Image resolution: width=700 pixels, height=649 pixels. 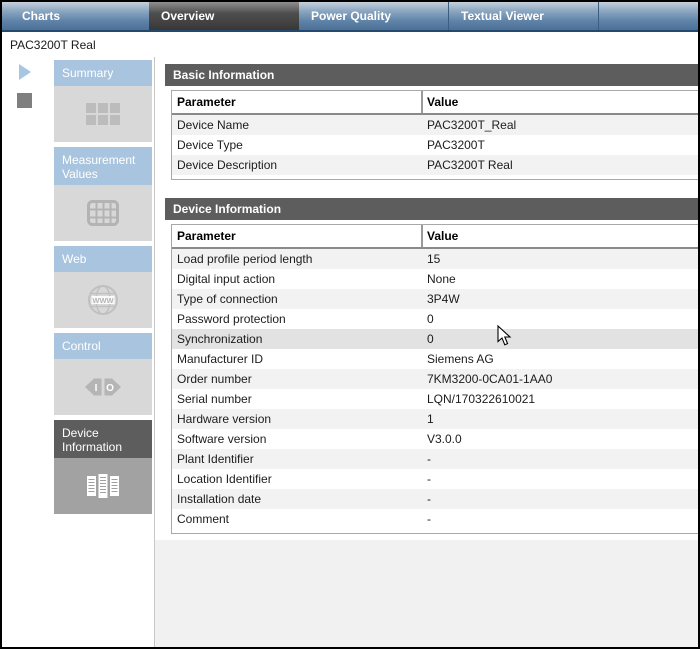 I want to click on tab-overview: Overview, so click(x=224, y=16).